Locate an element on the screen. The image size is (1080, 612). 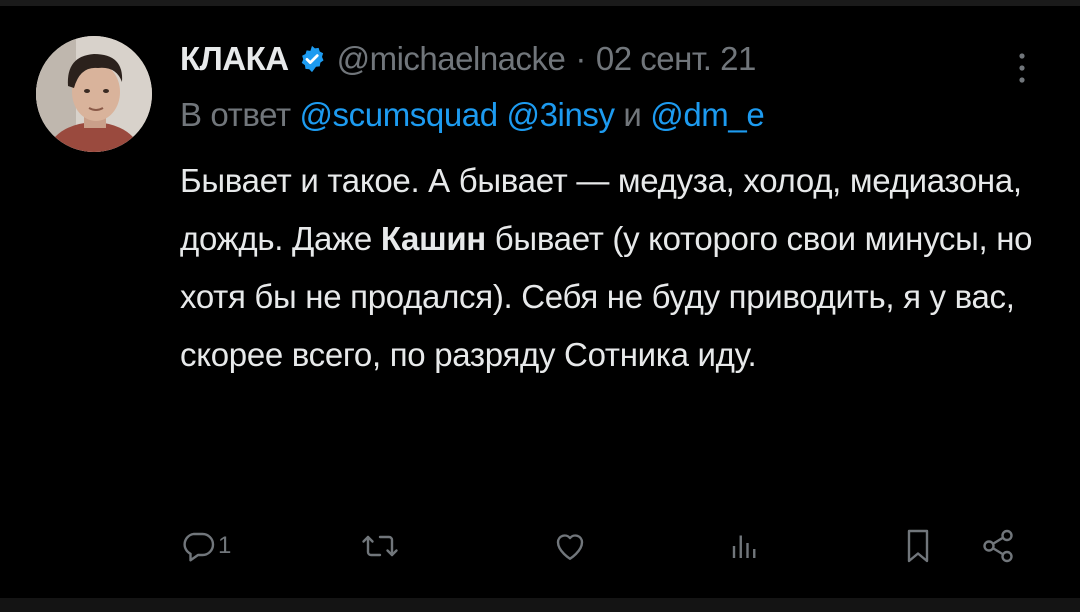
like-icon is located at coordinates (570, 546).